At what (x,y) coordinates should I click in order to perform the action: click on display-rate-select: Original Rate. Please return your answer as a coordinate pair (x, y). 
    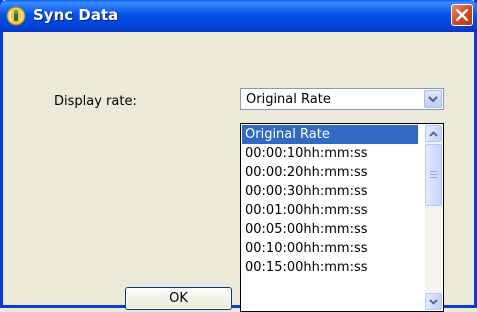
    Looking at the image, I should click on (342, 99).